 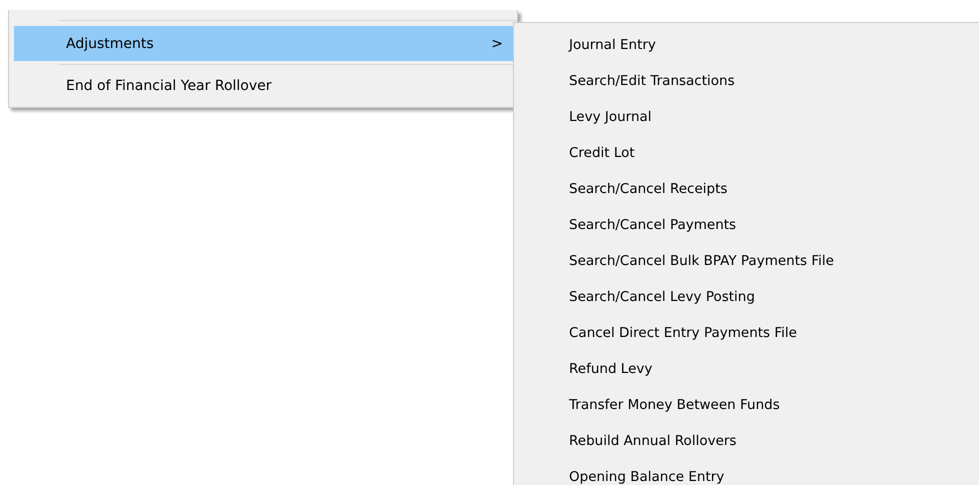 I want to click on menu-item: Rebuild Annual Rollovers, so click(x=746, y=441).